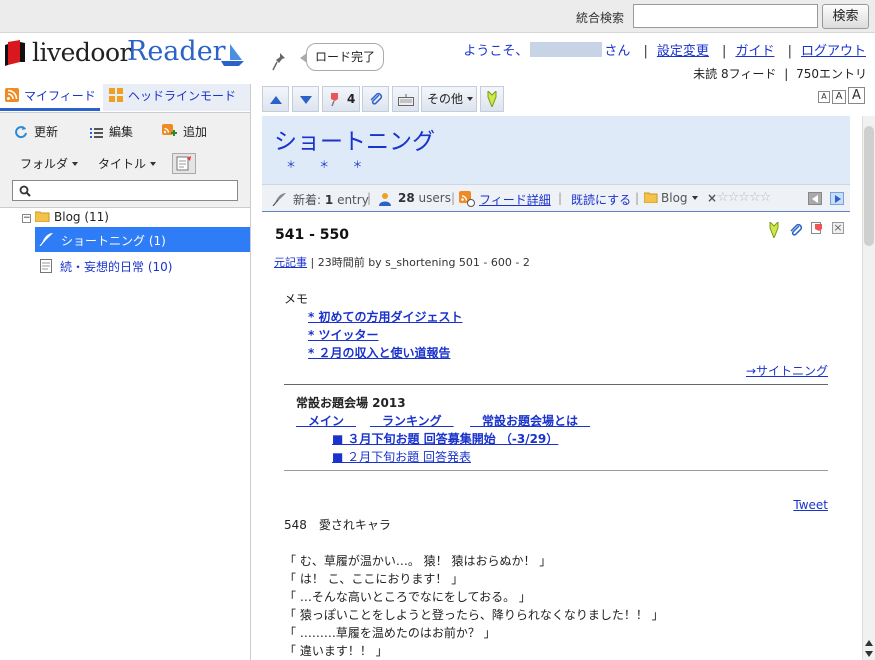 The width and height of the screenshot is (875, 660). Describe the element at coordinates (556, 150) in the screenshot. I see `feed-header: ショートニング ＊ ＊ ＊` at that location.